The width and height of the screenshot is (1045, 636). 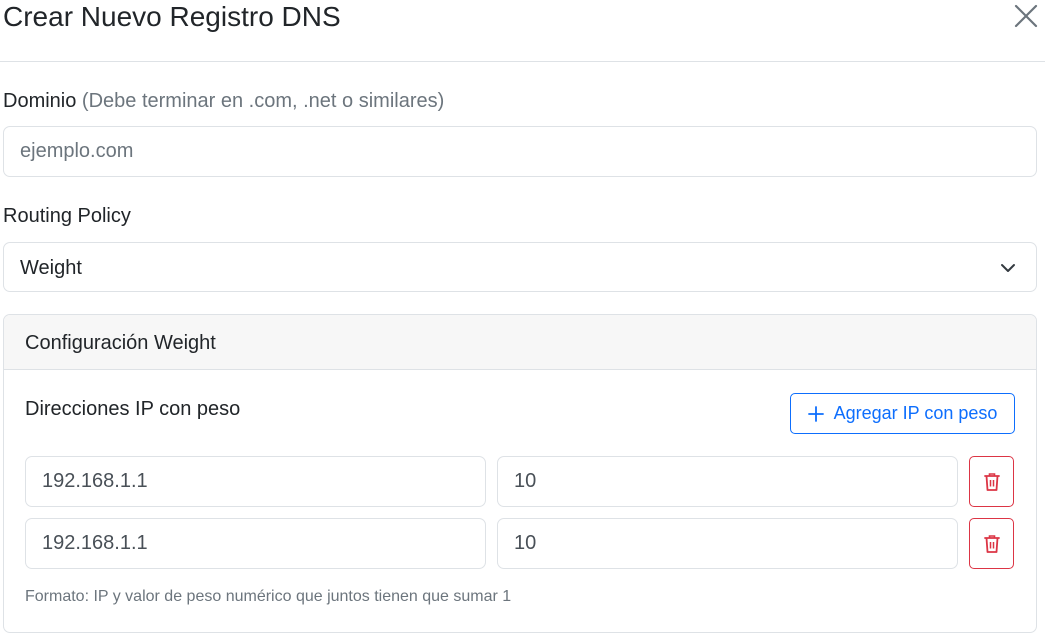 What do you see at coordinates (915, 413) in the screenshot?
I see `add-weighted-ip-label: Agregar IP con peso` at bounding box center [915, 413].